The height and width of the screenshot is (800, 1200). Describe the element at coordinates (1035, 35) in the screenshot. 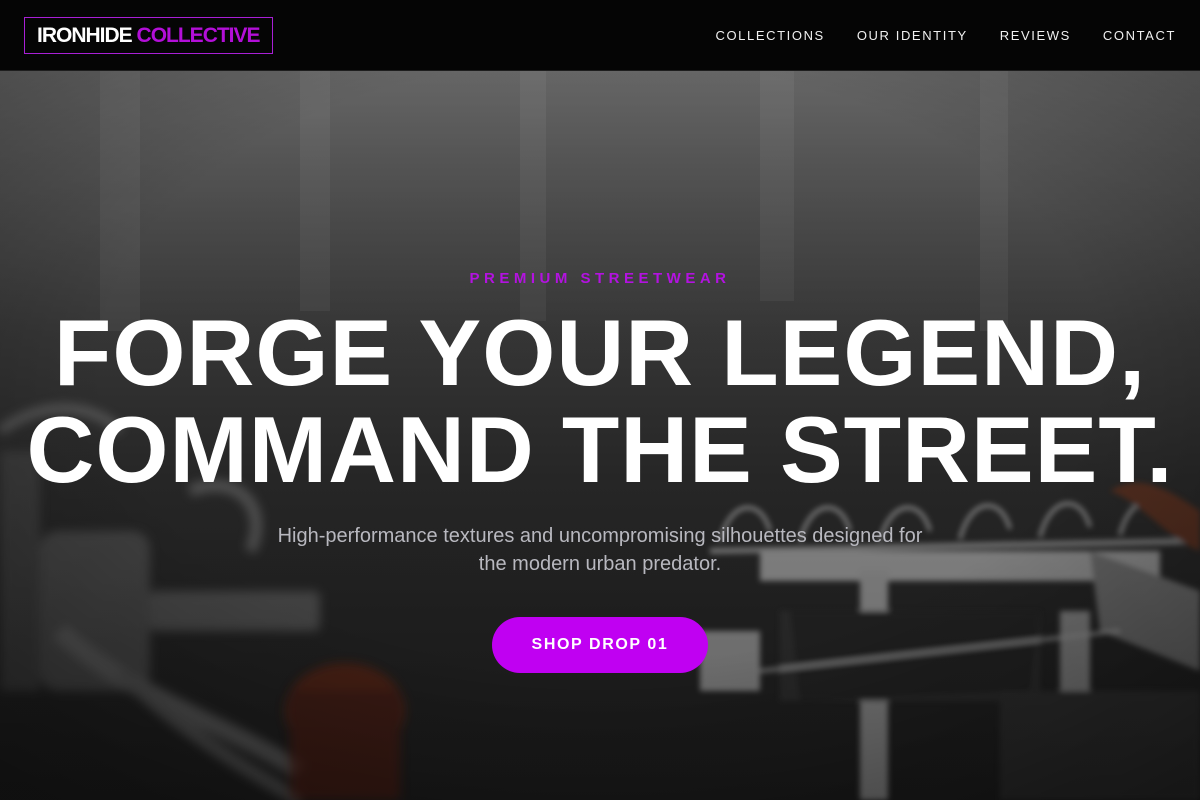

I see `nav-link-reviews: REVIEWS` at that location.